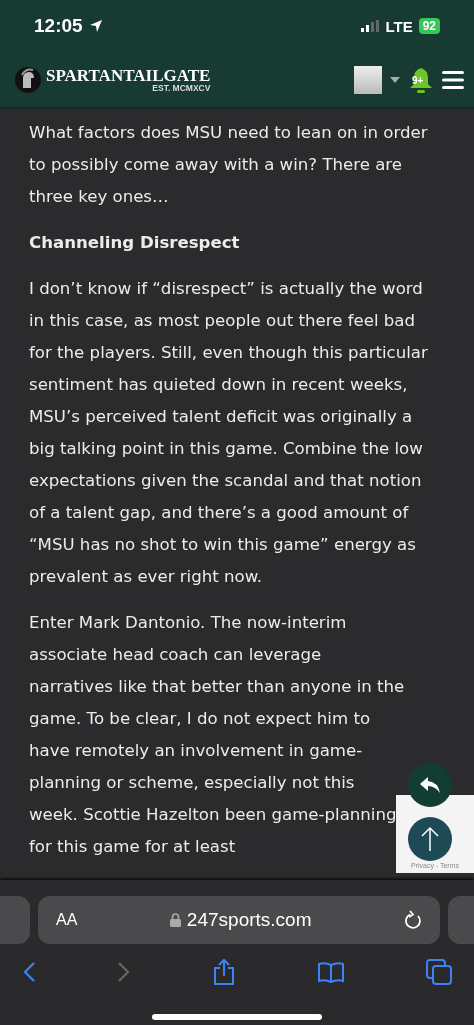 The width and height of the screenshot is (474, 1025). Describe the element at coordinates (453, 79) in the screenshot. I see `menu-icon` at that location.